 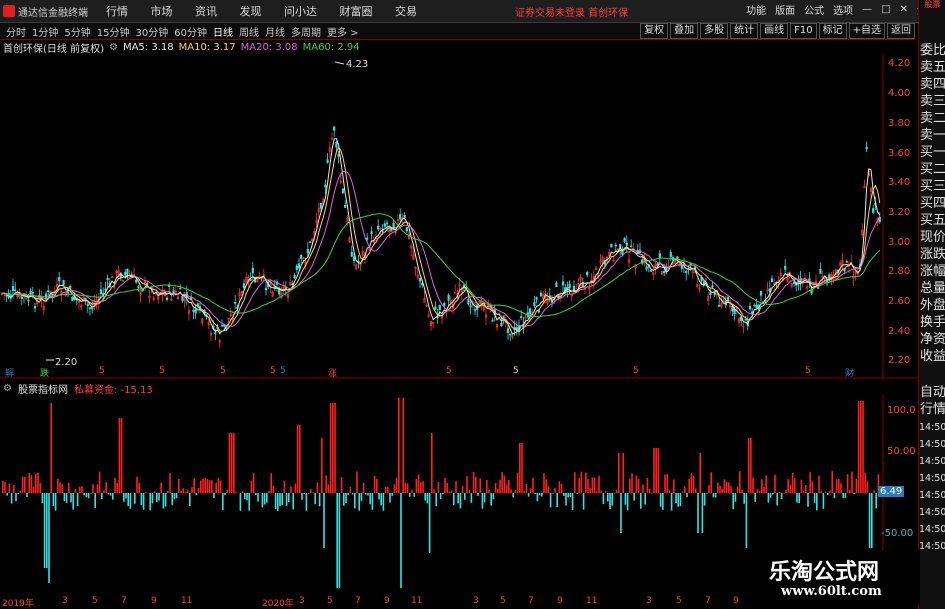 What do you see at coordinates (77, 31) in the screenshot?
I see `period-5min: 5分钟` at bounding box center [77, 31].